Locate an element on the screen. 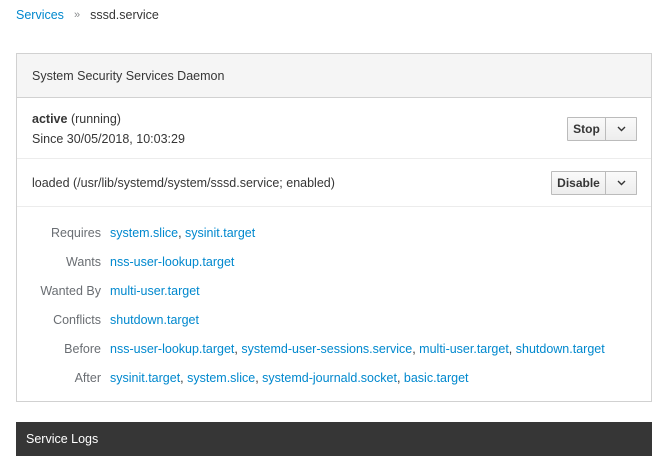 The height and width of the screenshot is (456, 667). dep-row-conflicts: Conflicts shutdown.target is located at coordinates (334, 320).